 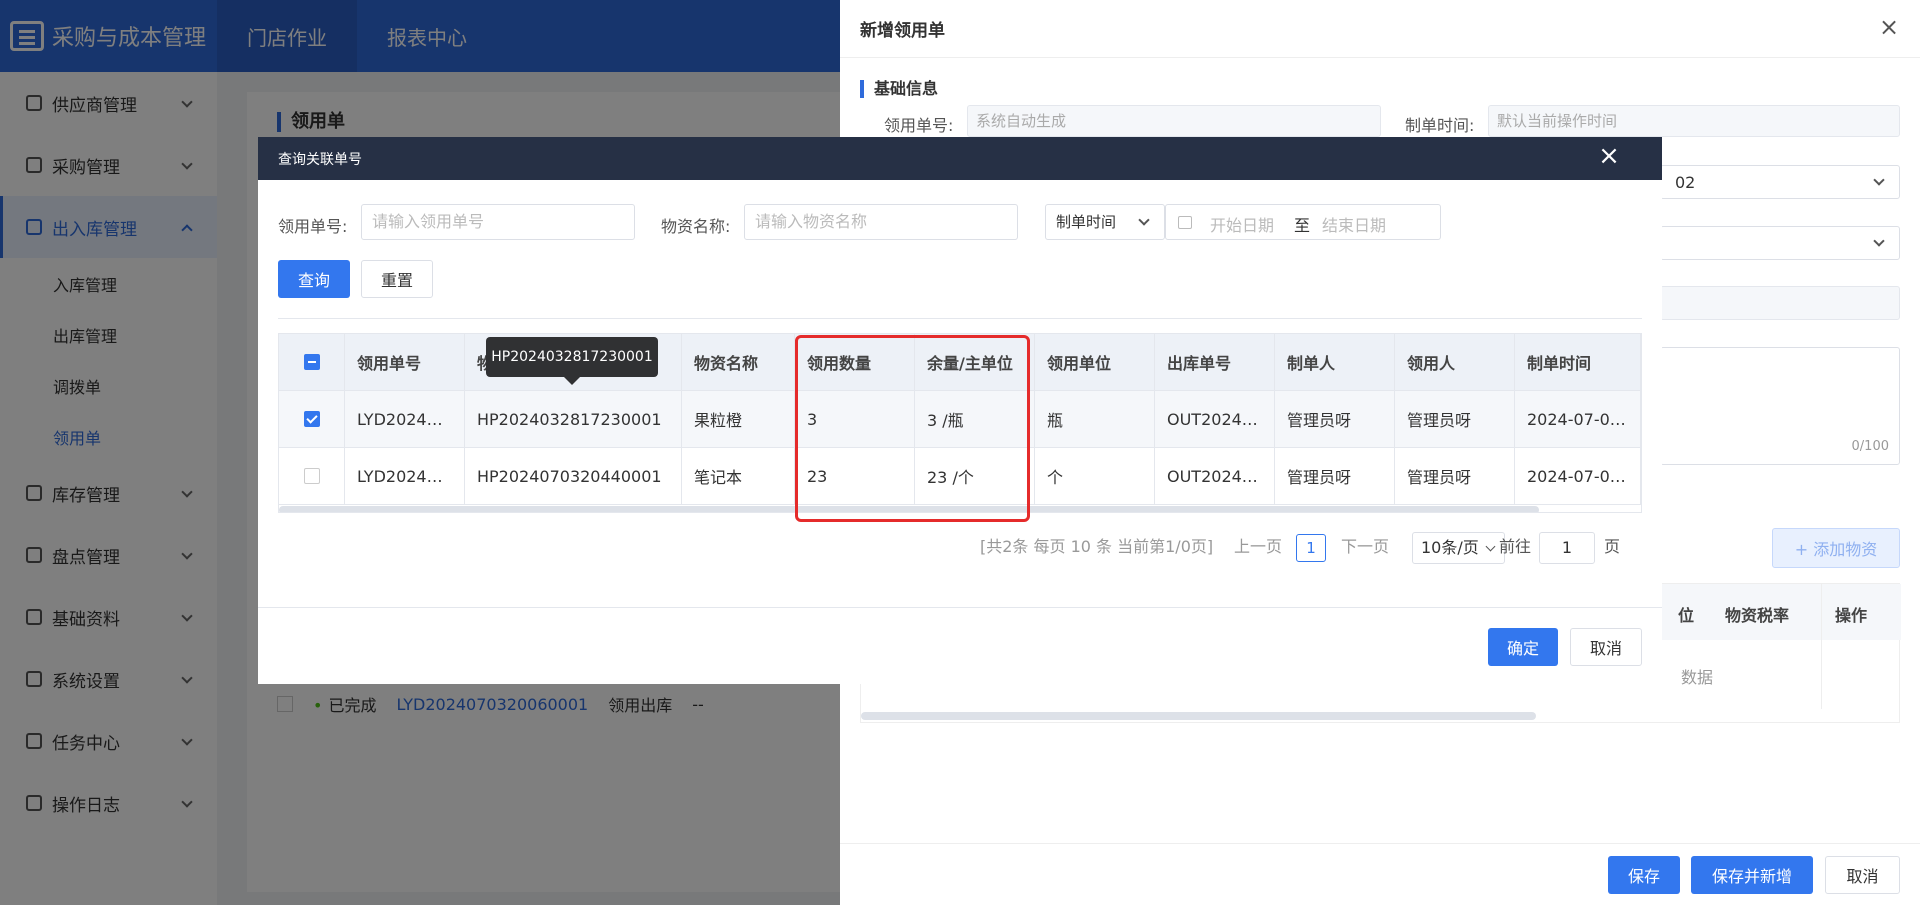 I want to click on add-material-button: + 添加物资, so click(x=1836, y=548).